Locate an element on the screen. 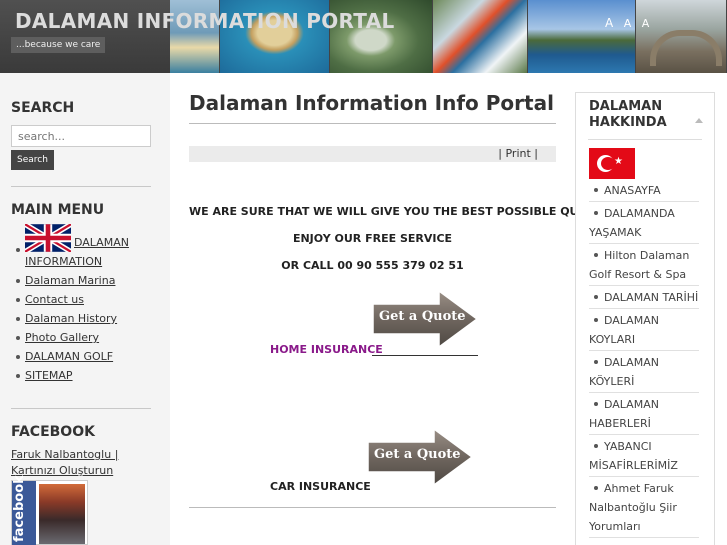 The width and height of the screenshot is (727, 545). right-menu-item: DALAMAN HABERLERİ is located at coordinates (644, 414).